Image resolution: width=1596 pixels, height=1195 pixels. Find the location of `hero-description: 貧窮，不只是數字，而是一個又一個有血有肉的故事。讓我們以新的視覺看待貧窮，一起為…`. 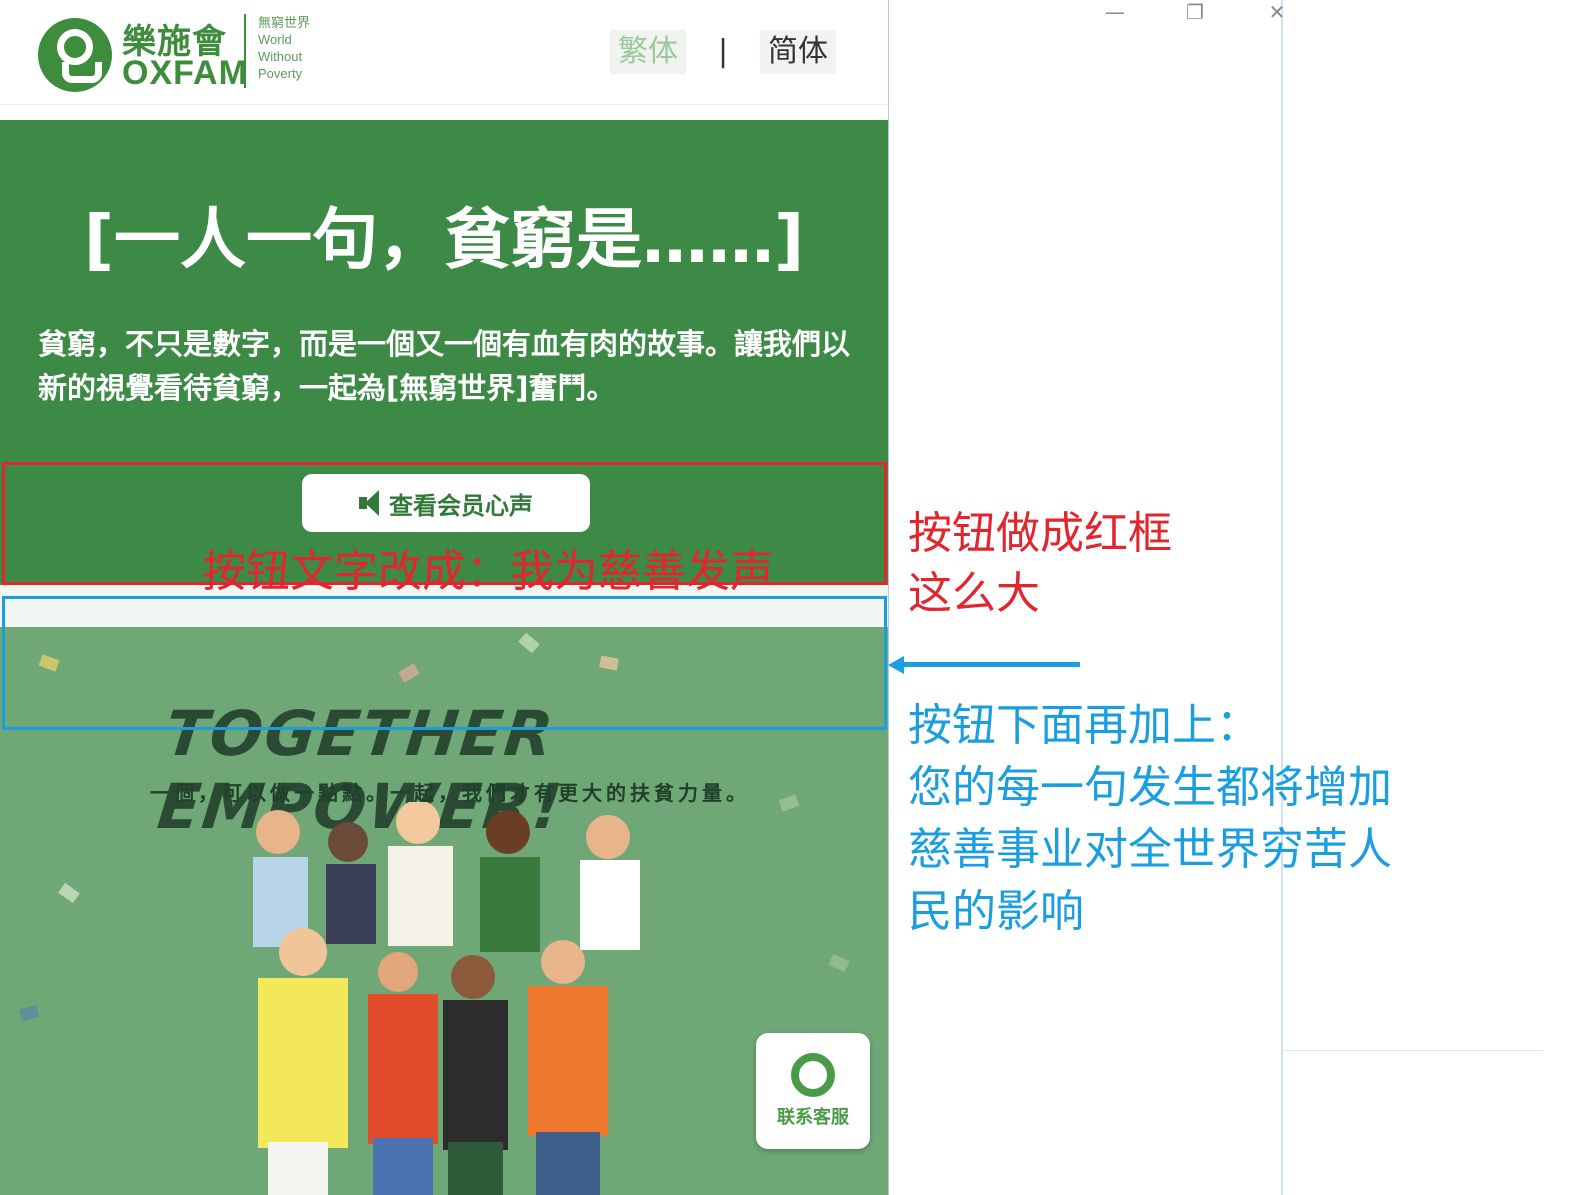

hero-description: 貧窮，不只是數字，而是一個又一個有血有肉的故事。讓我們以新的視覺看待貧窮，一起為… is located at coordinates (444, 366).